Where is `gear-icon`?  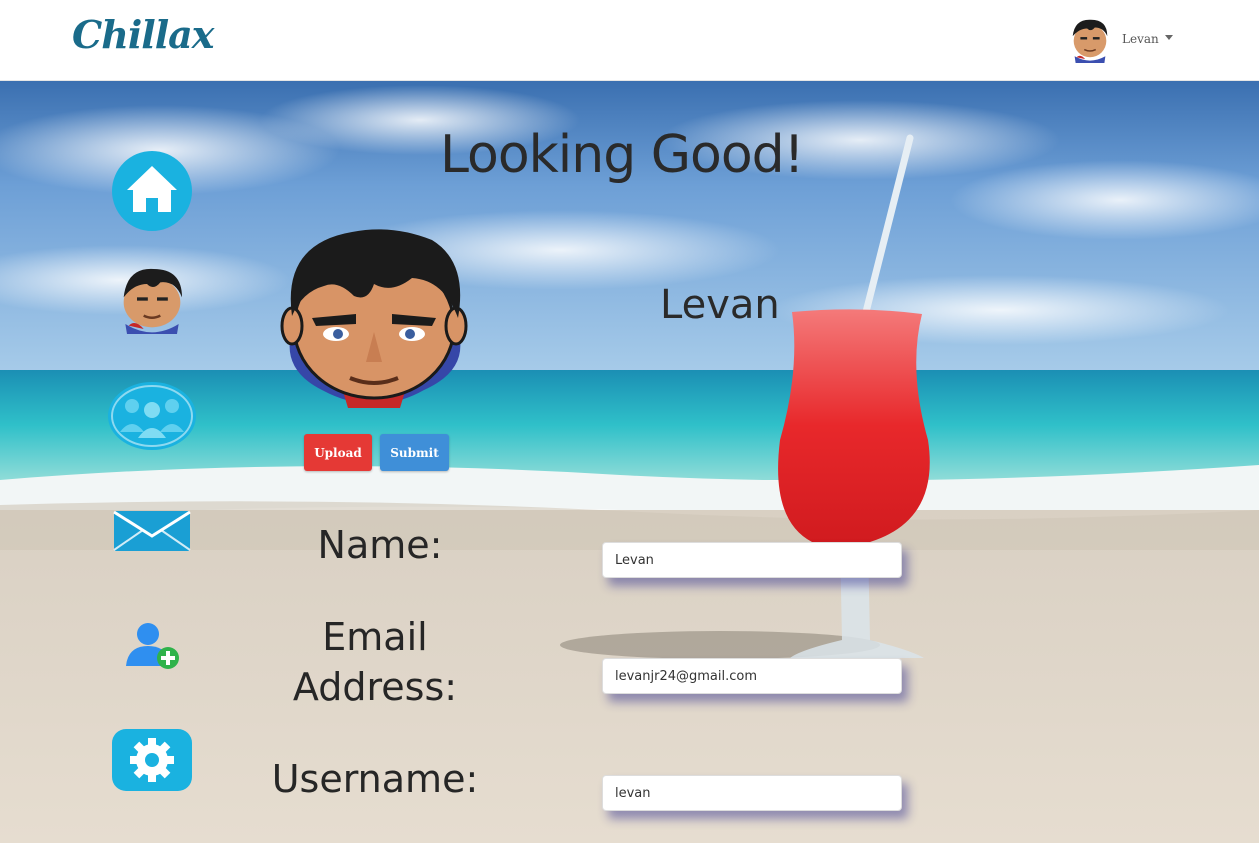
gear-icon is located at coordinates (152, 760).